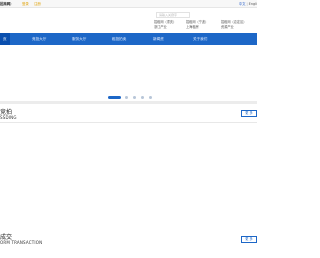 This screenshot has width=320, height=258. Describe the element at coordinates (160, 27) in the screenshot. I see `site-link-zhejiang: 浙江产业` at that location.